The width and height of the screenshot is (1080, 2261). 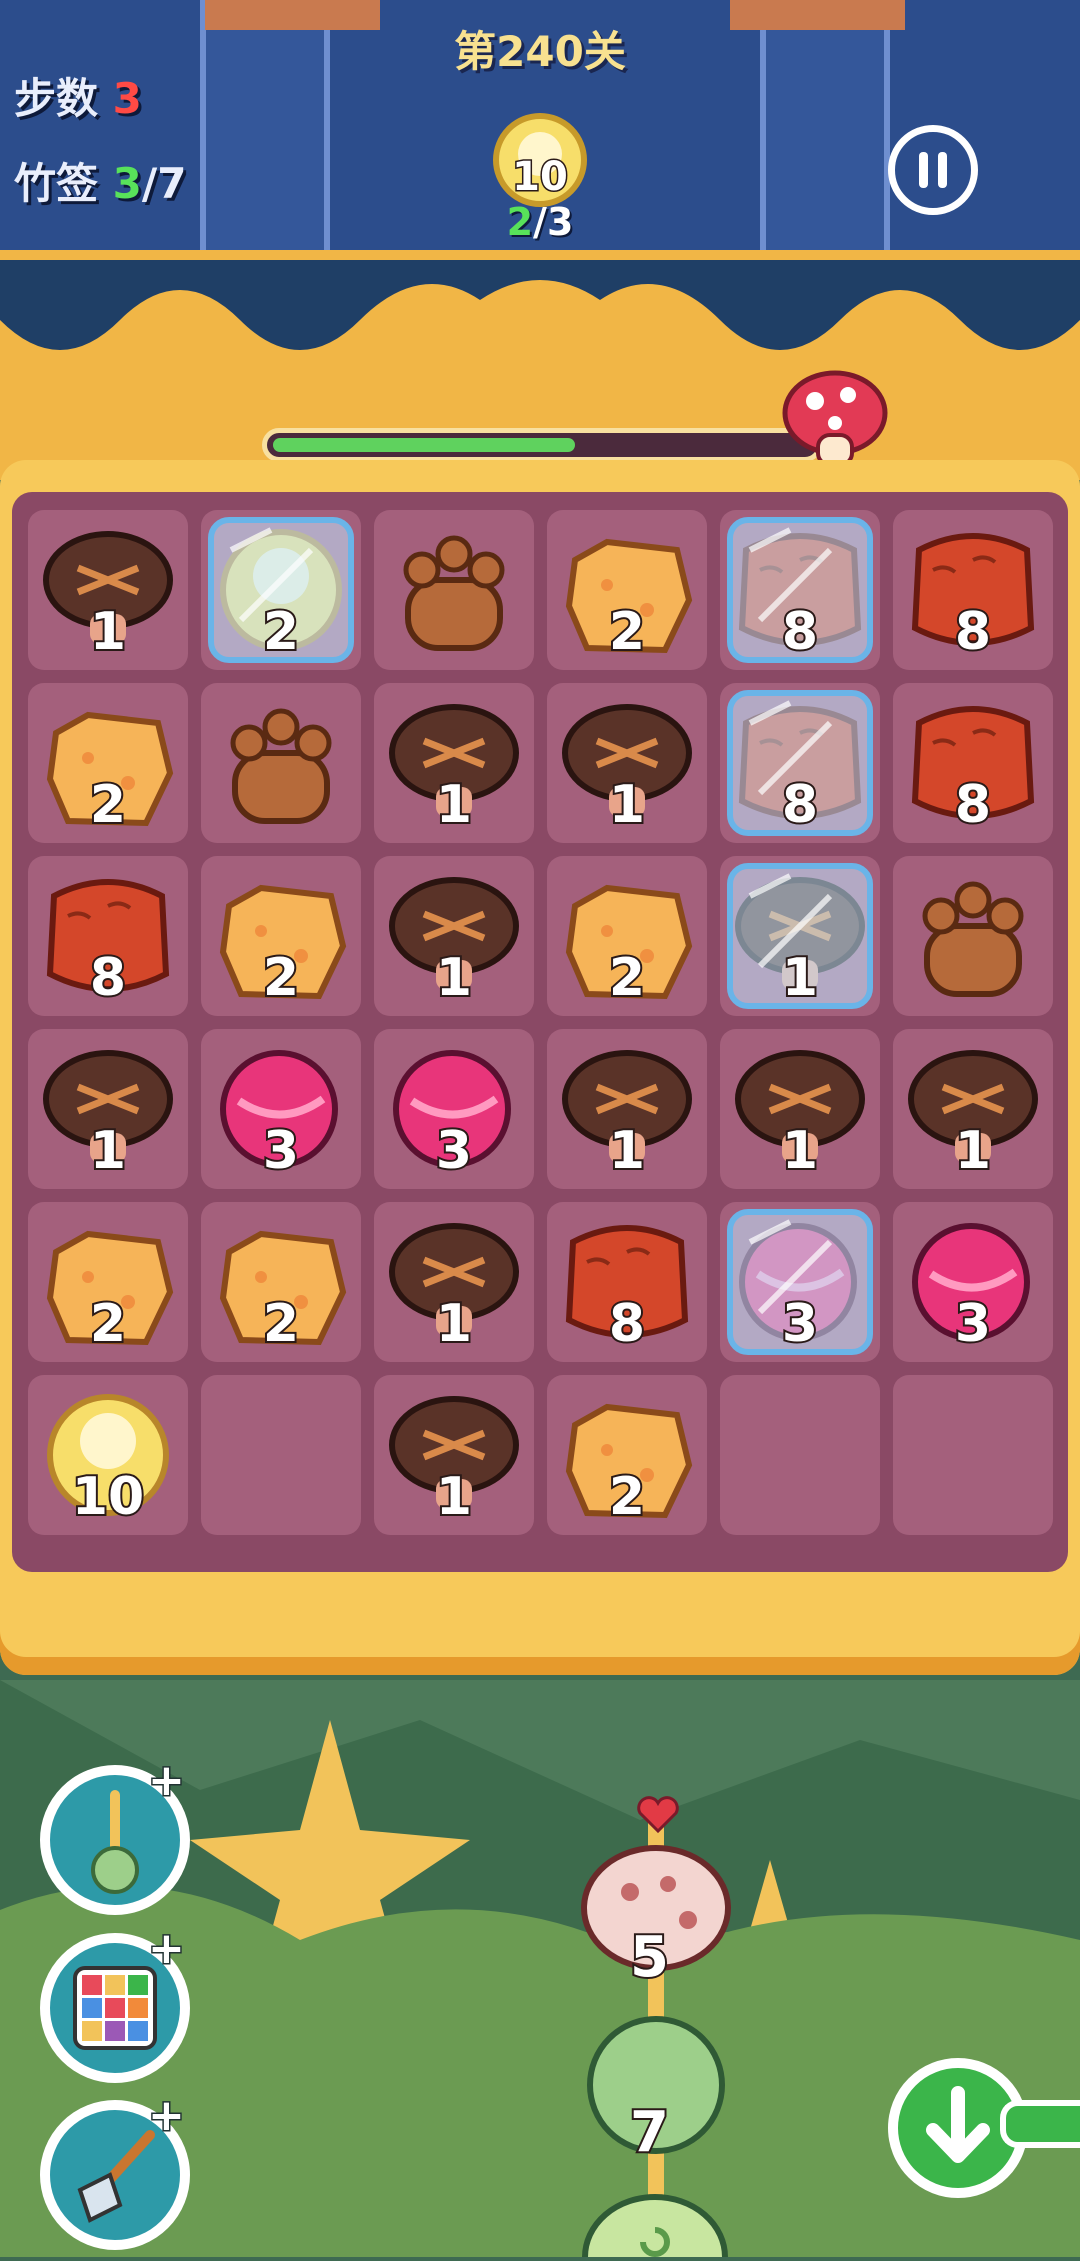 What do you see at coordinates (540, 51) in the screenshot?
I see `level-title: 第240关` at bounding box center [540, 51].